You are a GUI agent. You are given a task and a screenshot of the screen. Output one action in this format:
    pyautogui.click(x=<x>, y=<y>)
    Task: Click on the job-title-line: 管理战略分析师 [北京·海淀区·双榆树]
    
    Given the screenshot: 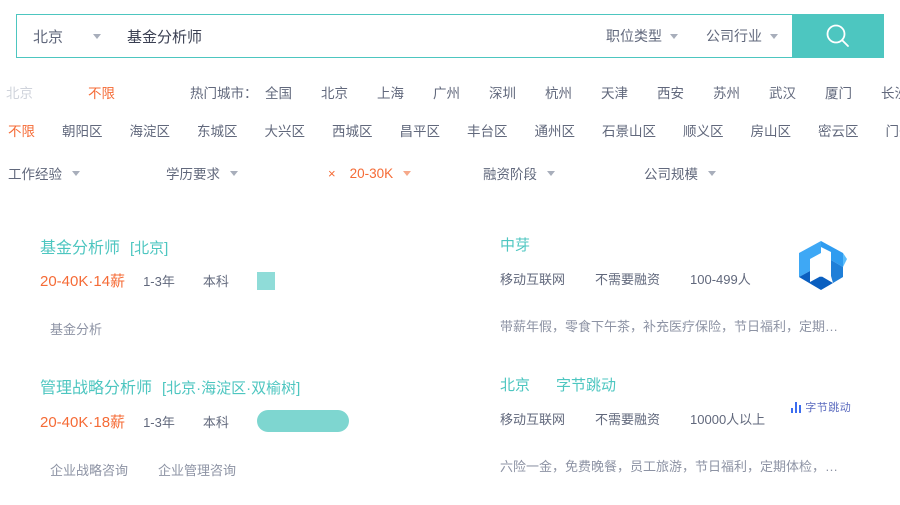 What is the action you would take?
    pyautogui.click(x=270, y=386)
    